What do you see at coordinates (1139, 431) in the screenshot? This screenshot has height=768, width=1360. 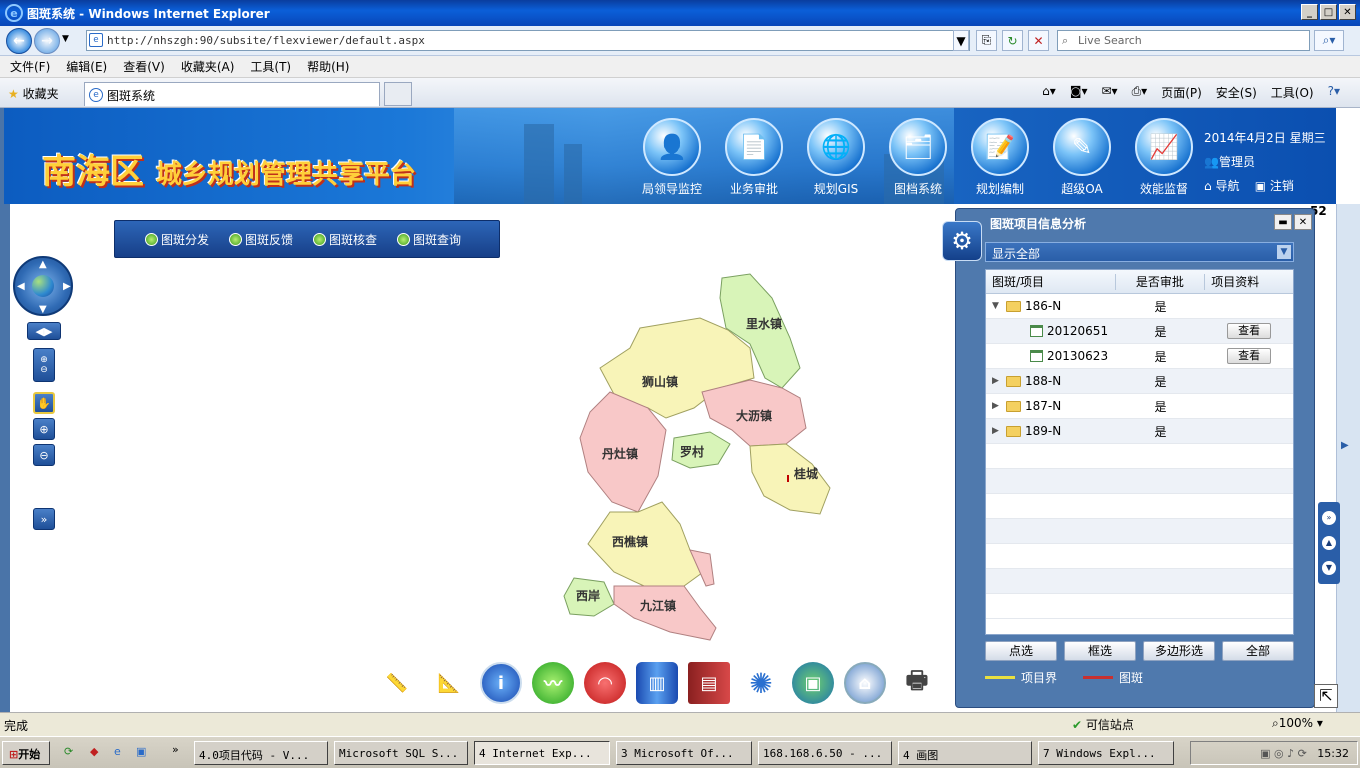 I see `table-row: ▶ 189-N 是` at bounding box center [1139, 431].